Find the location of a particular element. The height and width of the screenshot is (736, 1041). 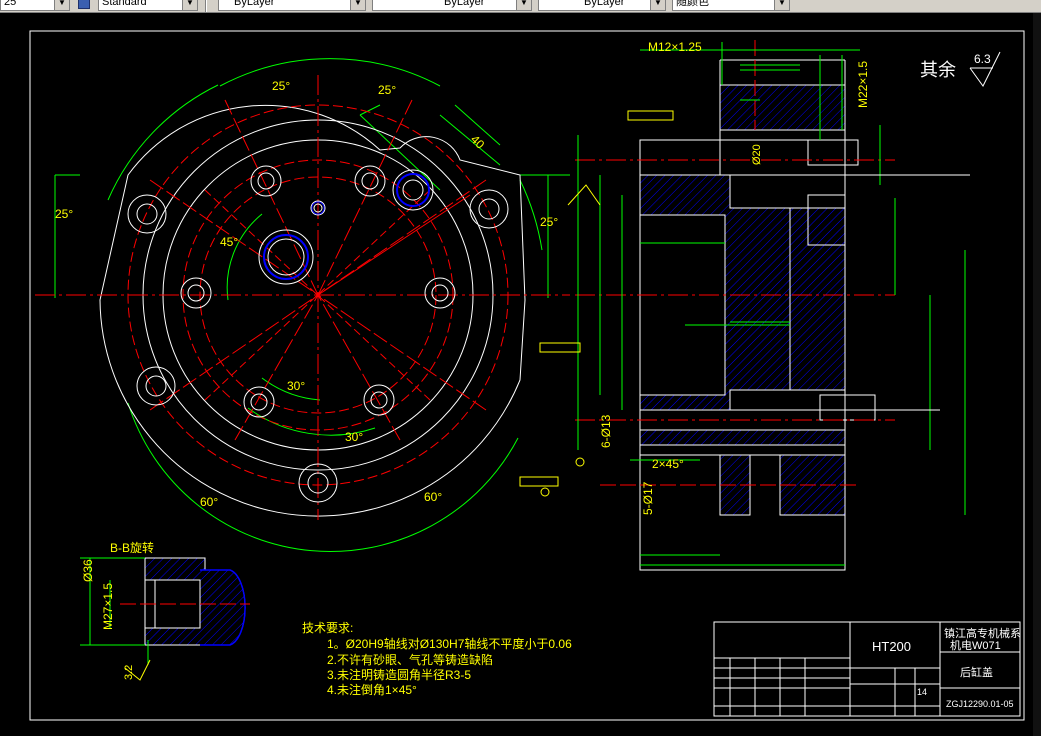

dimstyle-combo: 25 ▼ is located at coordinates (35, 5).